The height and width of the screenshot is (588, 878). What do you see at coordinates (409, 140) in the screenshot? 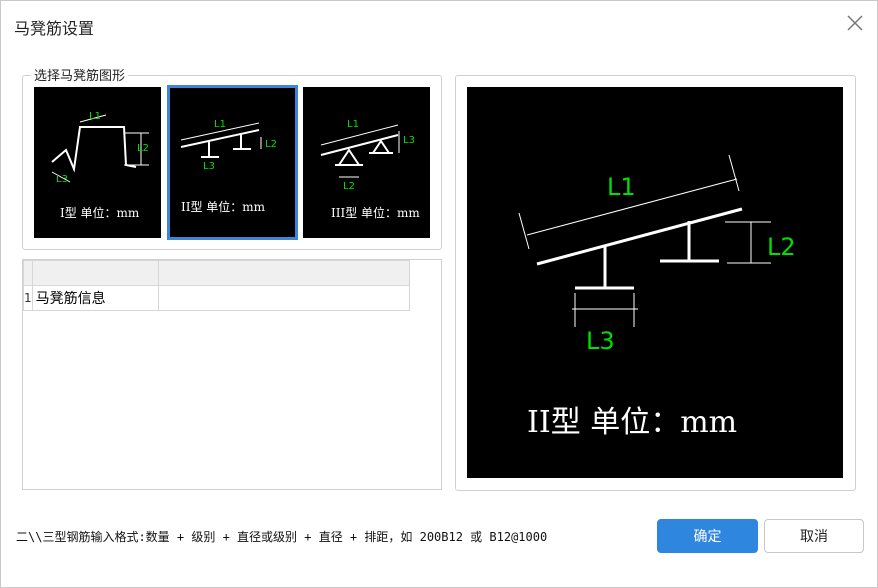
I see `type3-label-l3: L3` at bounding box center [409, 140].